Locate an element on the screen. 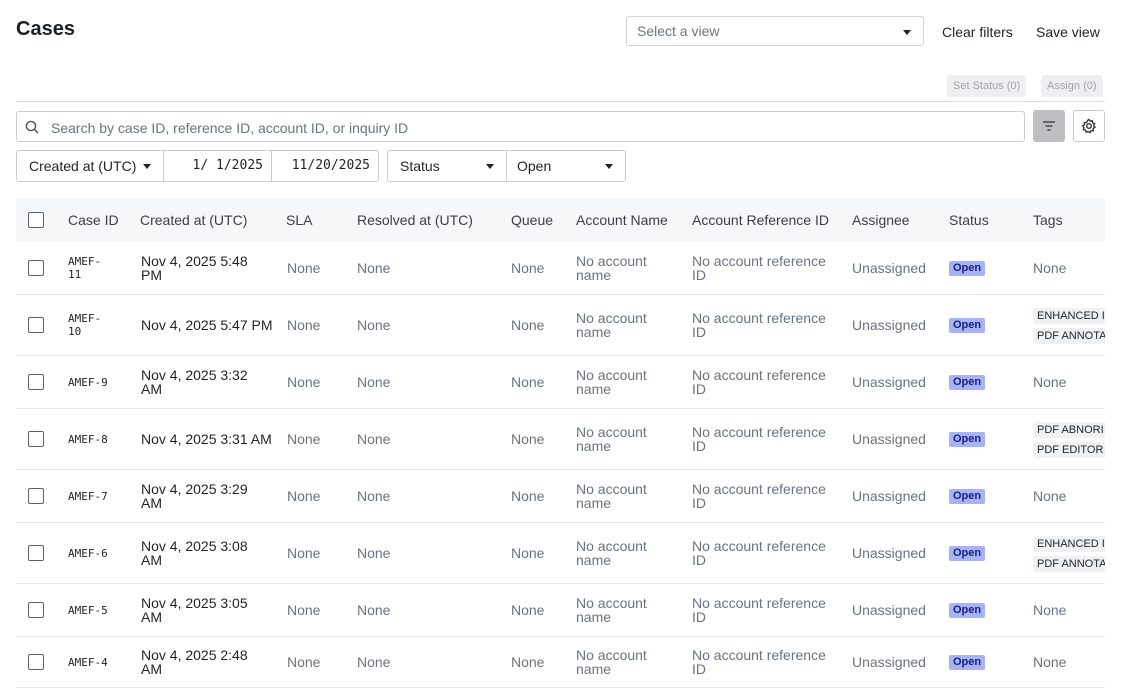 The width and height of the screenshot is (1125, 688). column-header-assignee: Assignee is located at coordinates (881, 220).